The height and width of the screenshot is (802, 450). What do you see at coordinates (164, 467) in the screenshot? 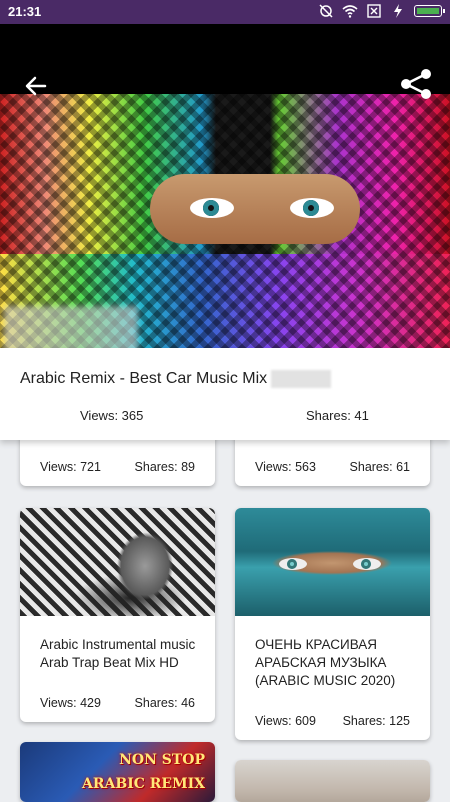
I see `card-shares: Shares: 89` at bounding box center [164, 467].